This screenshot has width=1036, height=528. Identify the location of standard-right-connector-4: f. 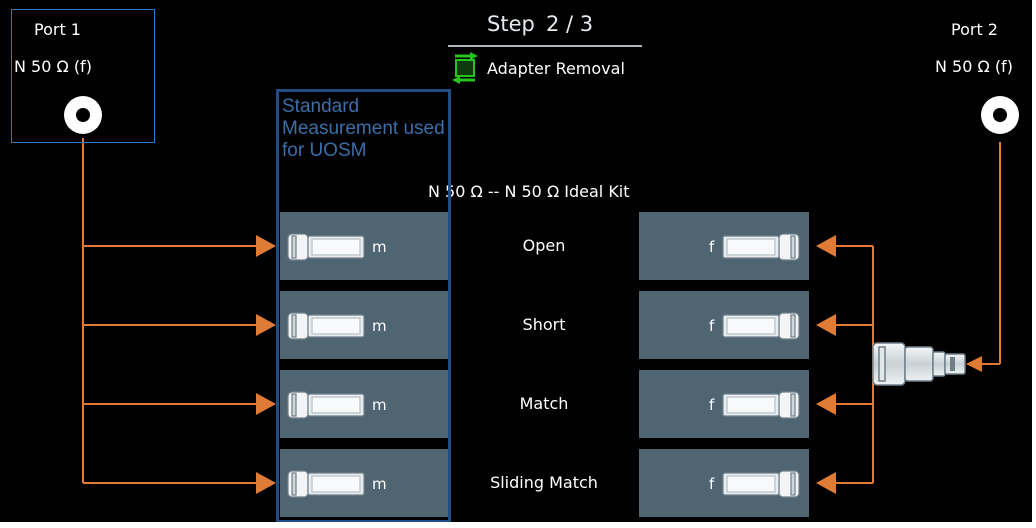
(724, 483).